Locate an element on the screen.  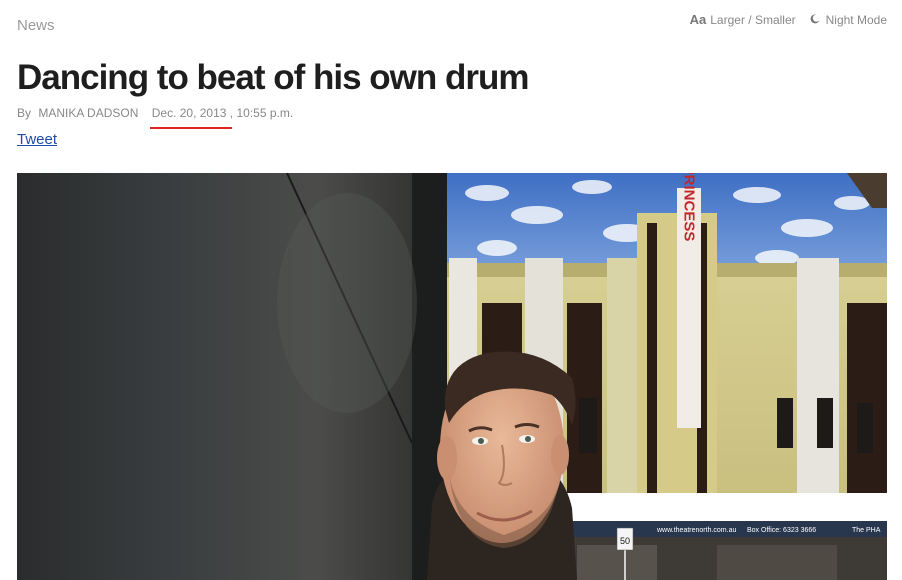
article-tools: Aa Larger / Smaller Night Mode is located at coordinates (788, 19).